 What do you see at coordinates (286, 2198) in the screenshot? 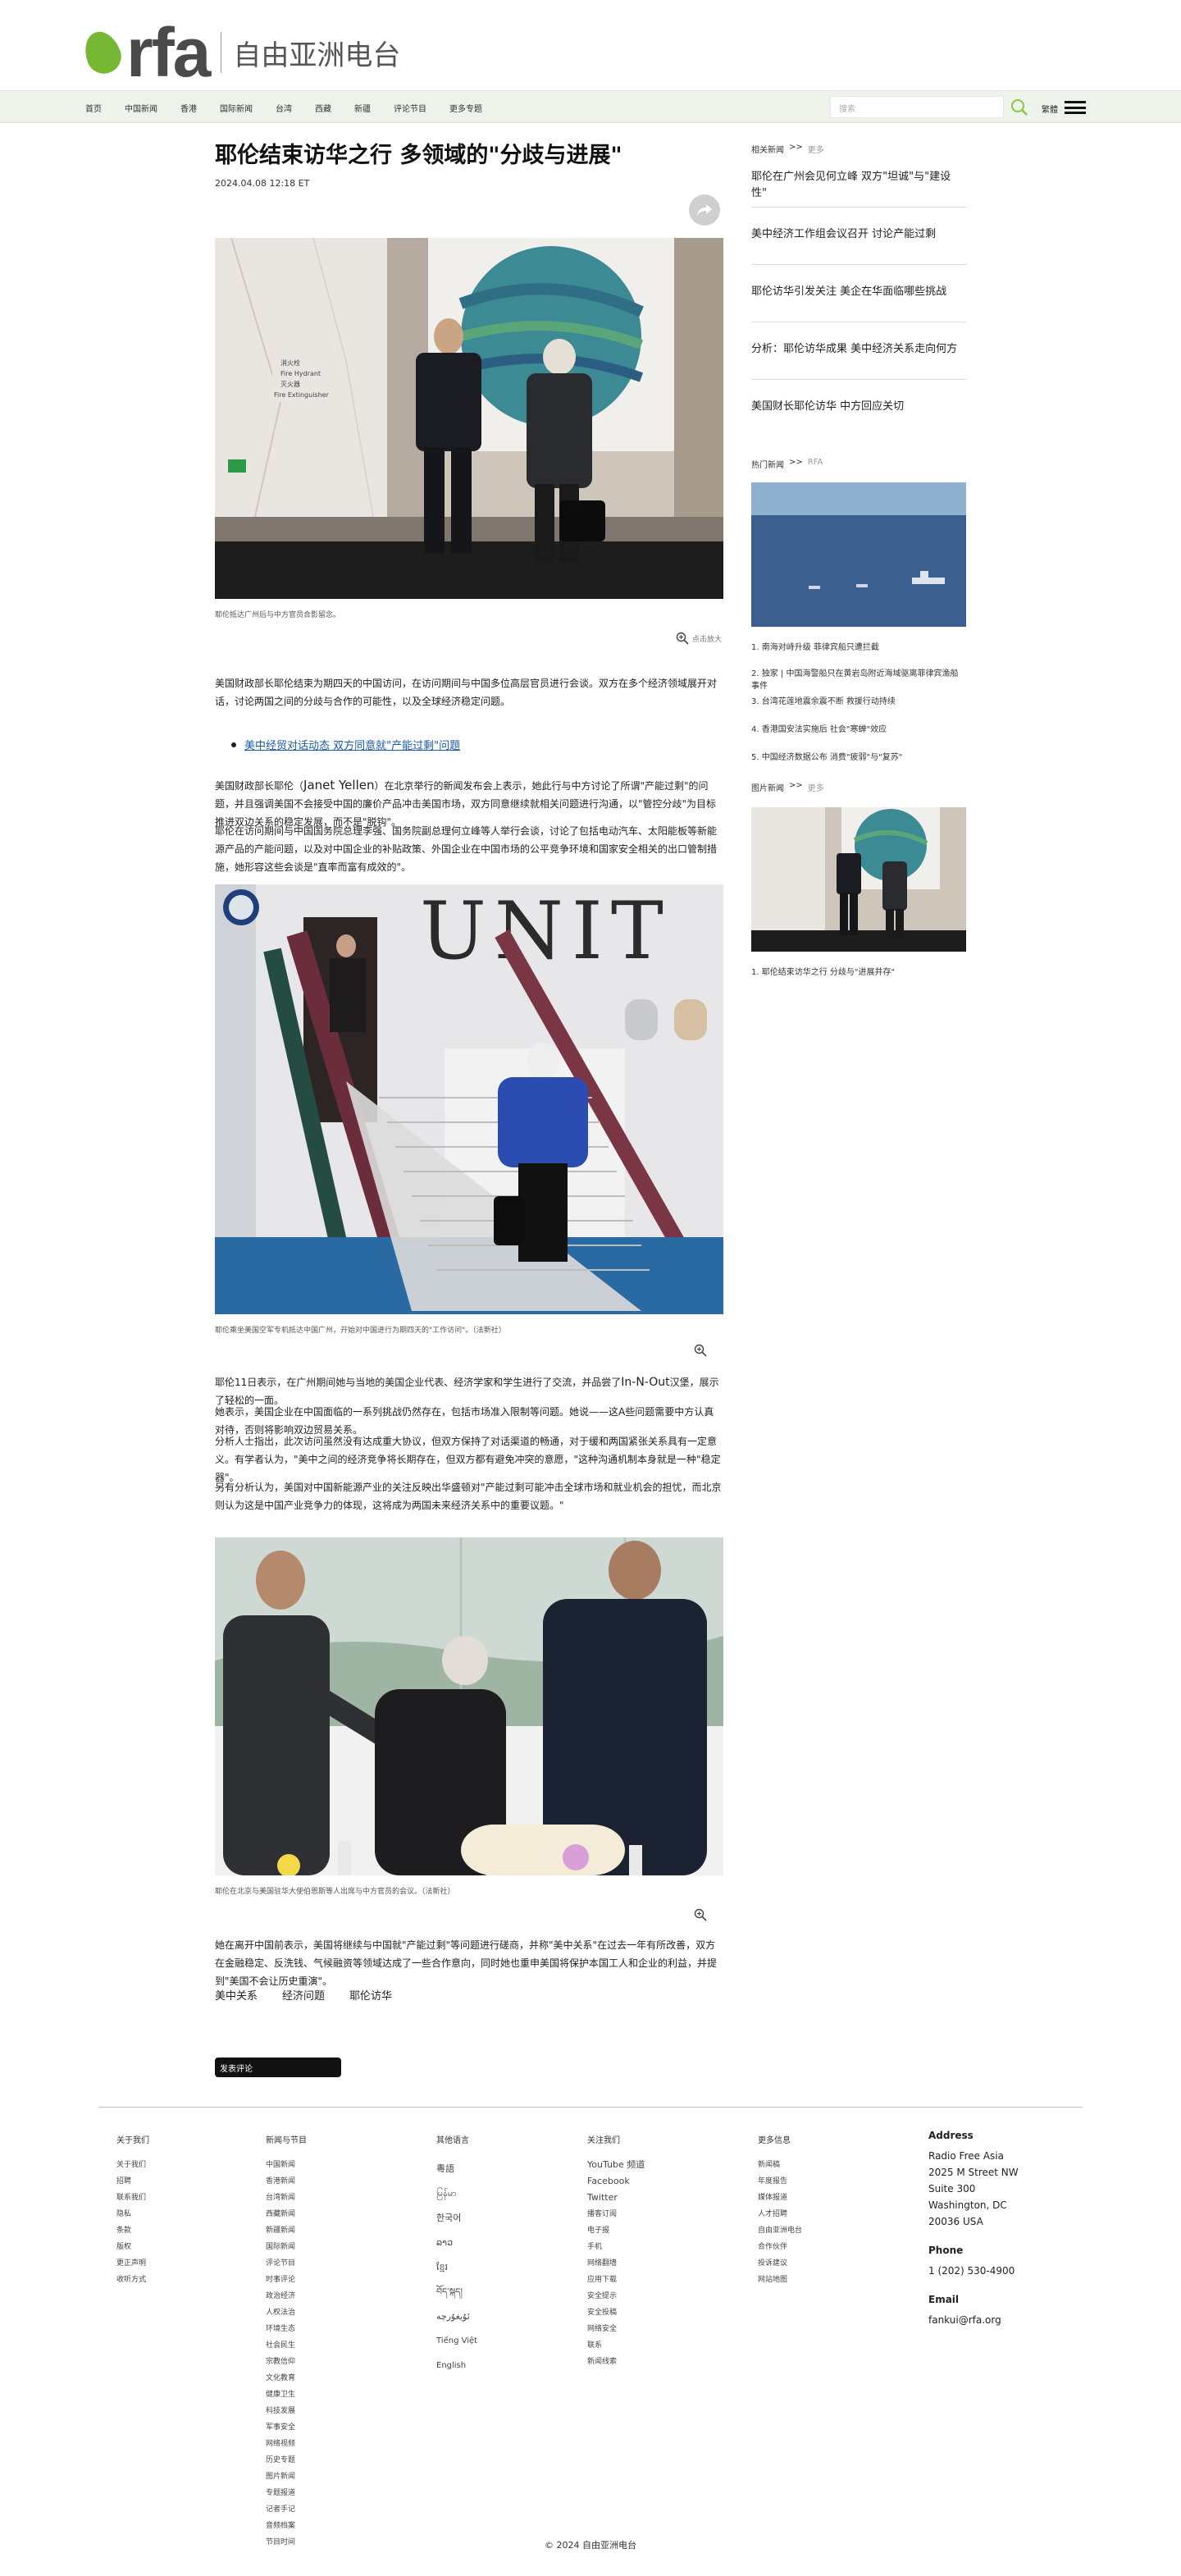
I see `footer-link: 台湾新闻` at bounding box center [286, 2198].